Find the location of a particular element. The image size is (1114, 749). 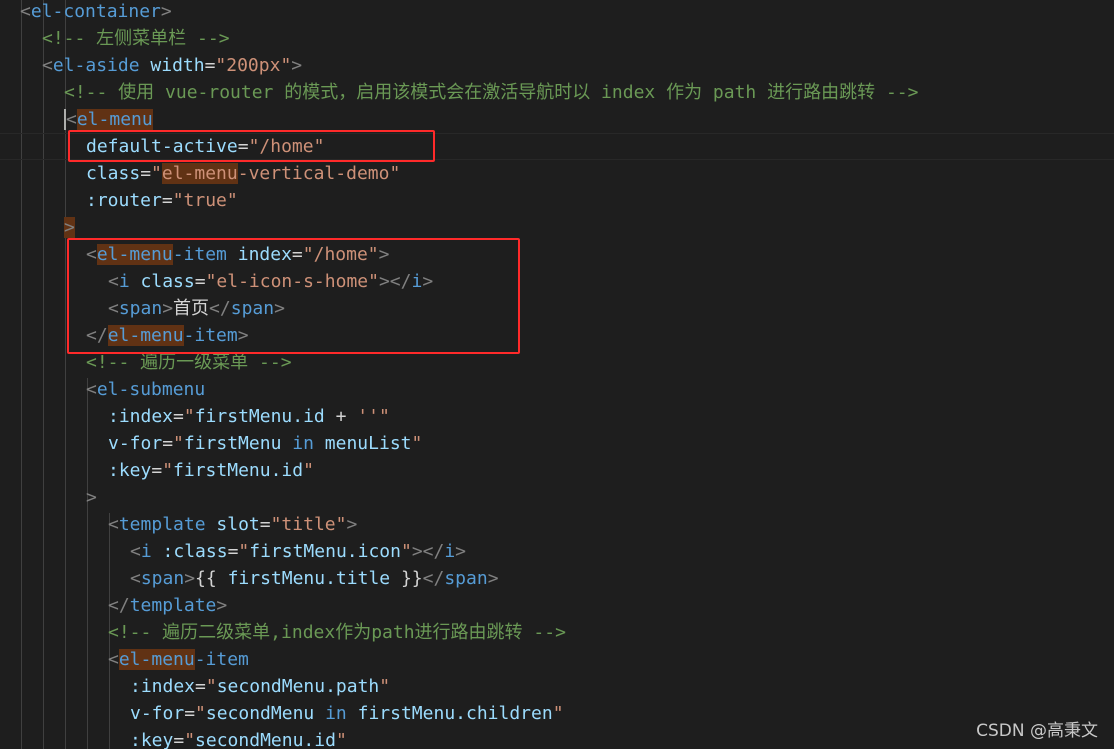

code-token: secondMenu.path is located at coordinates (298, 686).